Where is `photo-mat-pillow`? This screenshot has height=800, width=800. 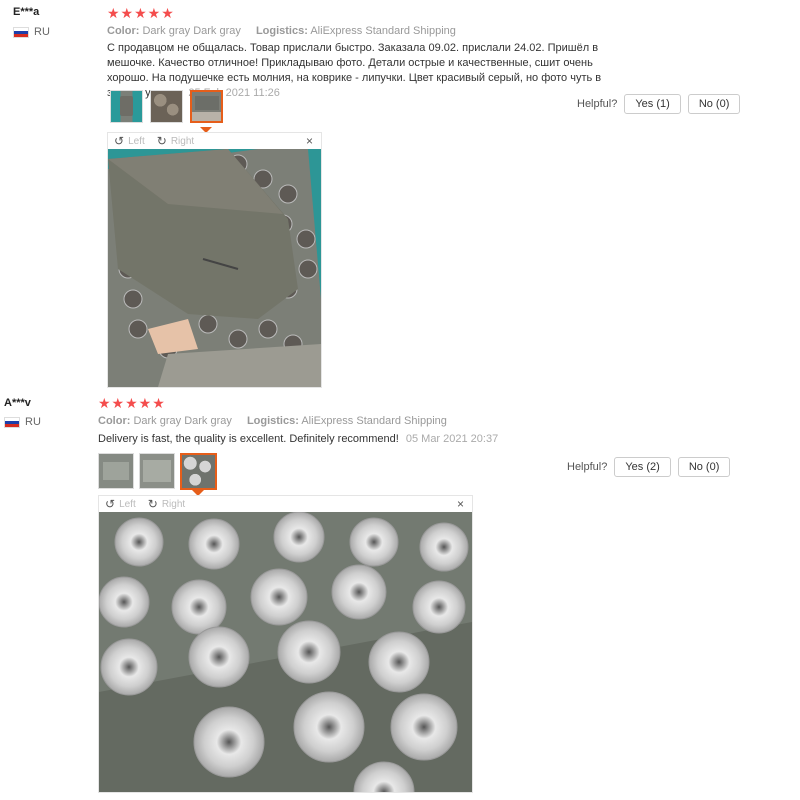 photo-mat-pillow is located at coordinates (214, 268).